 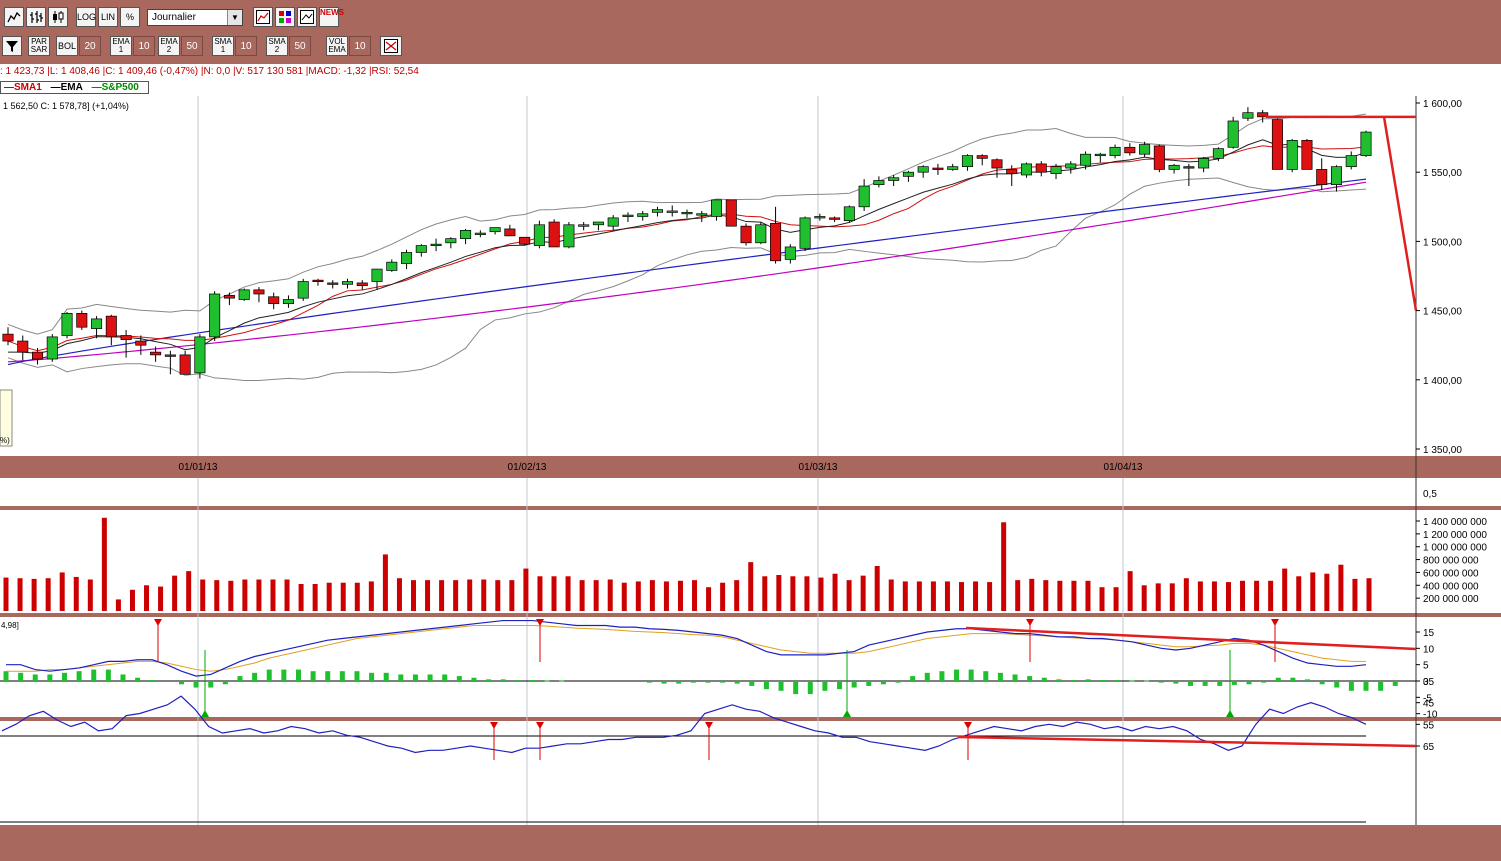 What do you see at coordinates (39, 46) in the screenshot?
I see `parsar-button: PAR SAR` at bounding box center [39, 46].